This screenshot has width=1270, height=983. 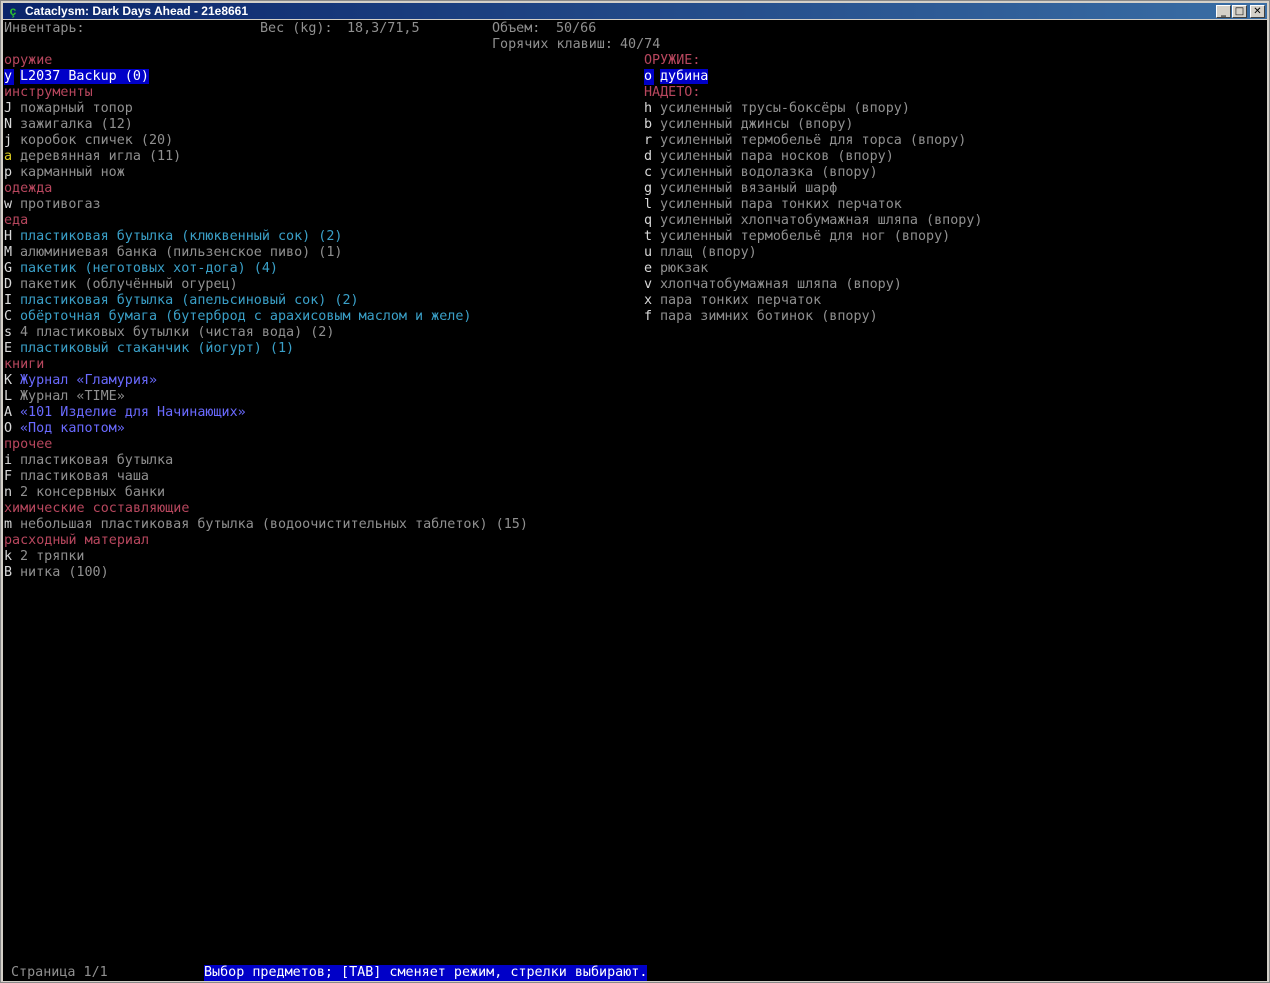 I want to click on inventory-item: K Журнал «Гламурия», so click(x=80, y=381).